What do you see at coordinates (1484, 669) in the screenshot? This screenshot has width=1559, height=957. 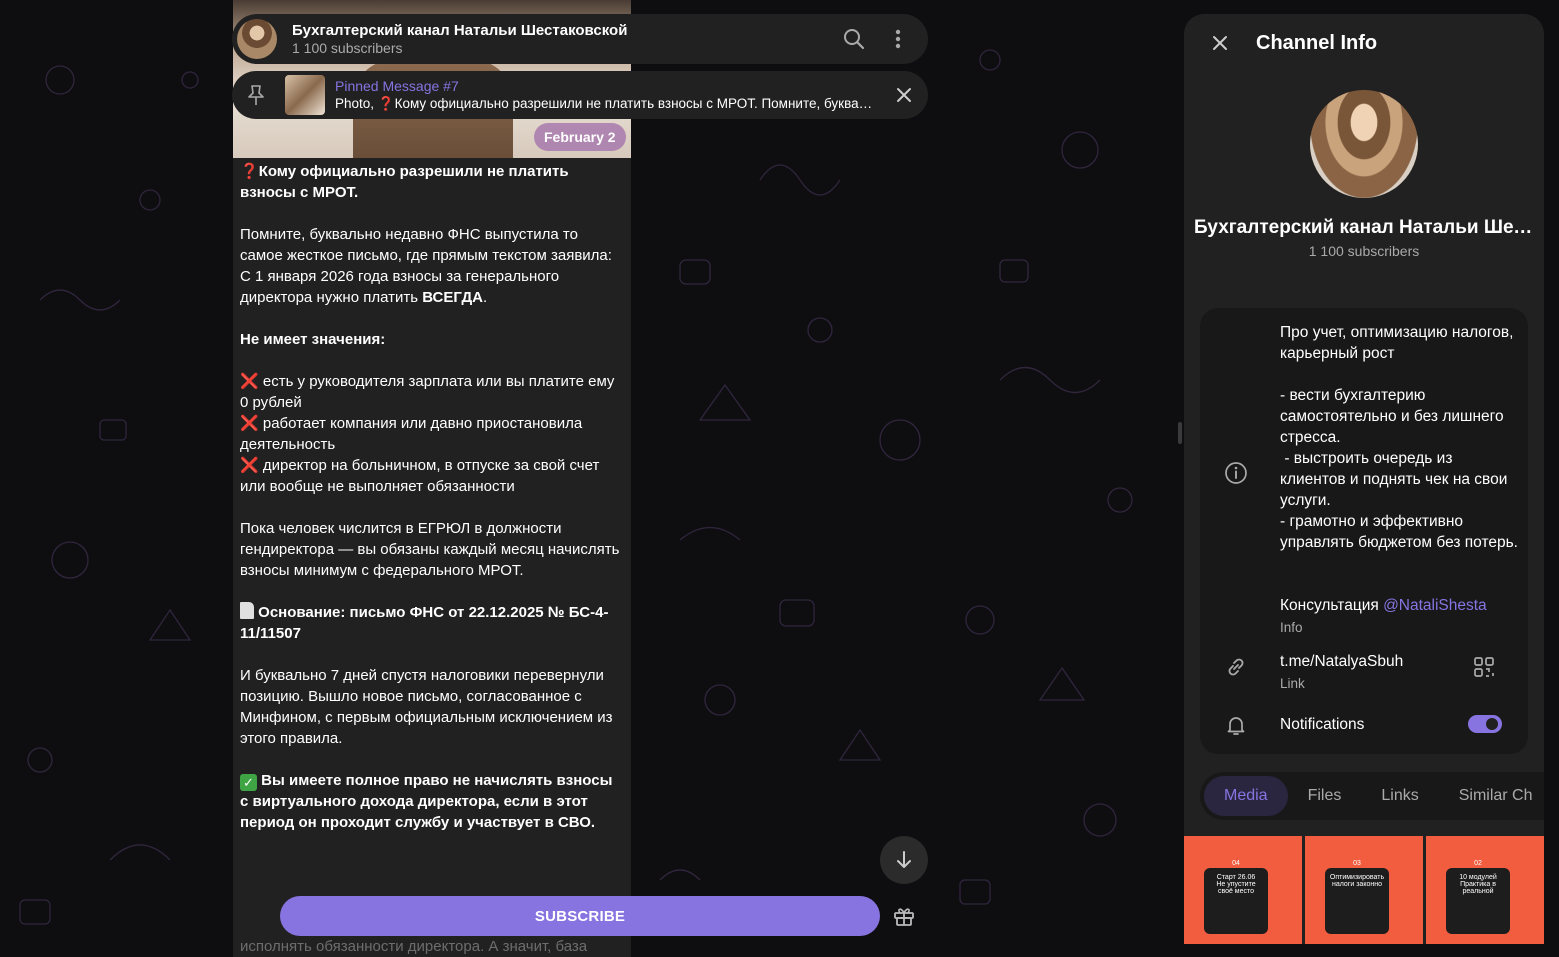 I see `qr-code-icon` at bounding box center [1484, 669].